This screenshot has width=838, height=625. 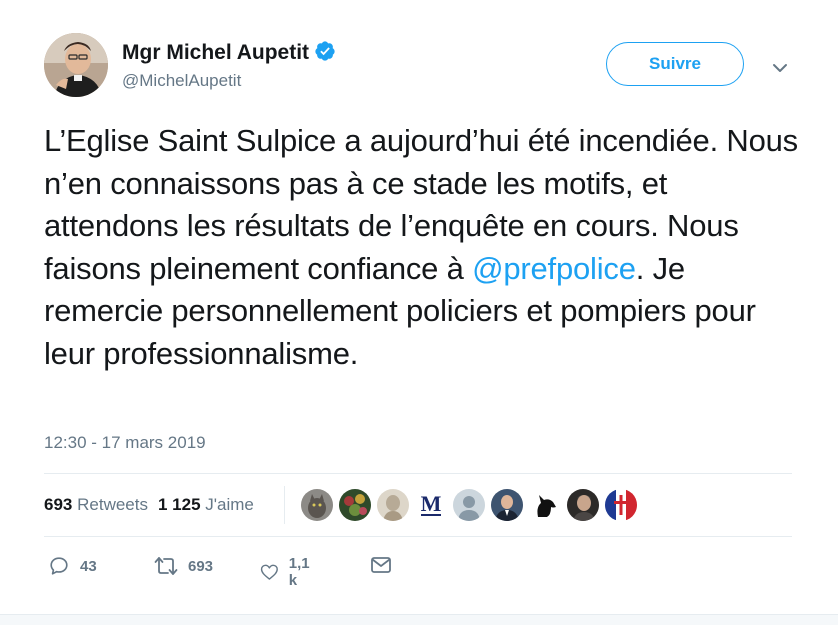 What do you see at coordinates (215, 52) in the screenshot?
I see `author-name-text: Mgr Michel Aupetit` at bounding box center [215, 52].